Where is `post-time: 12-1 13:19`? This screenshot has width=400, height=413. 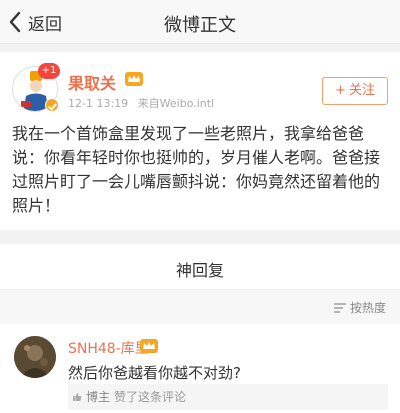 post-time: 12-1 13:19 is located at coordinates (98, 103).